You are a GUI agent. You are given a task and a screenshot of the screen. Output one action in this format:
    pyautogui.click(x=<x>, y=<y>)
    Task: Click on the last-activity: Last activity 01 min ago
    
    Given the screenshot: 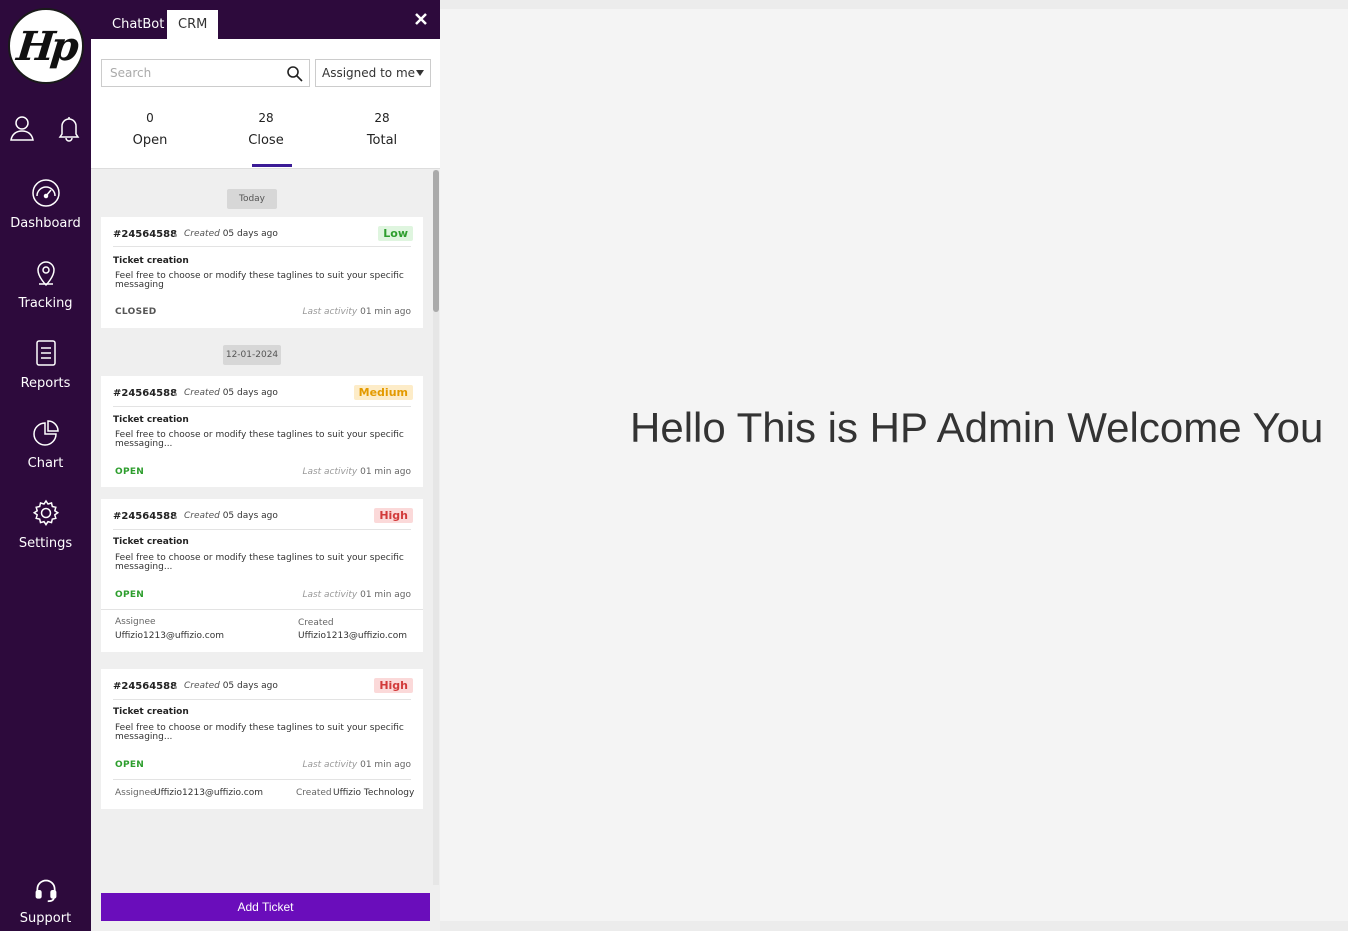 What is the action you would take?
    pyautogui.click(x=356, y=472)
    